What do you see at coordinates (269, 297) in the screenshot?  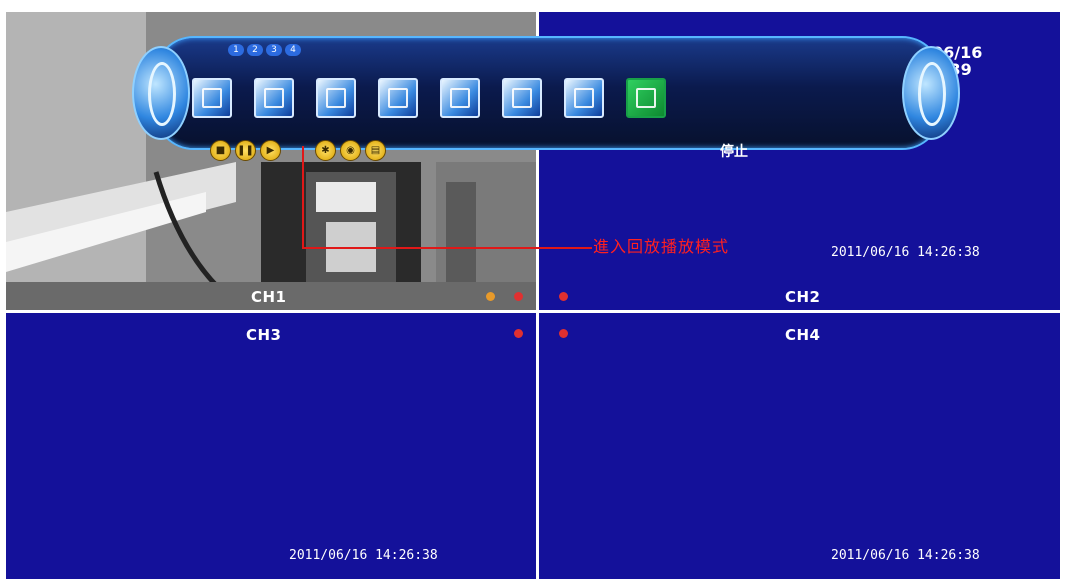 I see `channel-label: CH1` at bounding box center [269, 297].